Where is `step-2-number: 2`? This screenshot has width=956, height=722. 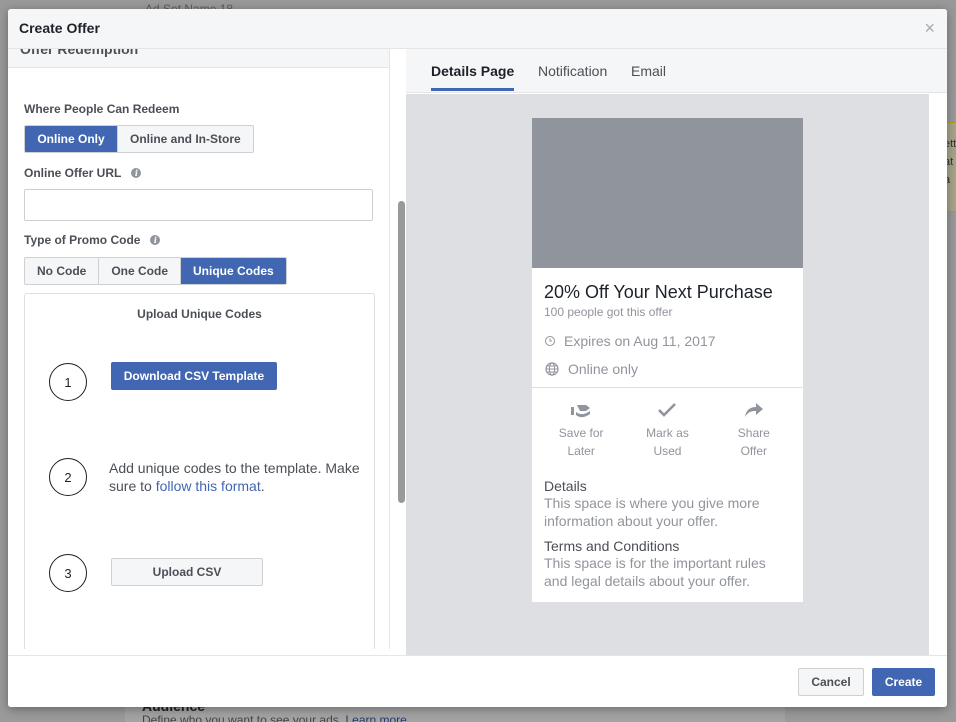 step-2-number: 2 is located at coordinates (68, 477).